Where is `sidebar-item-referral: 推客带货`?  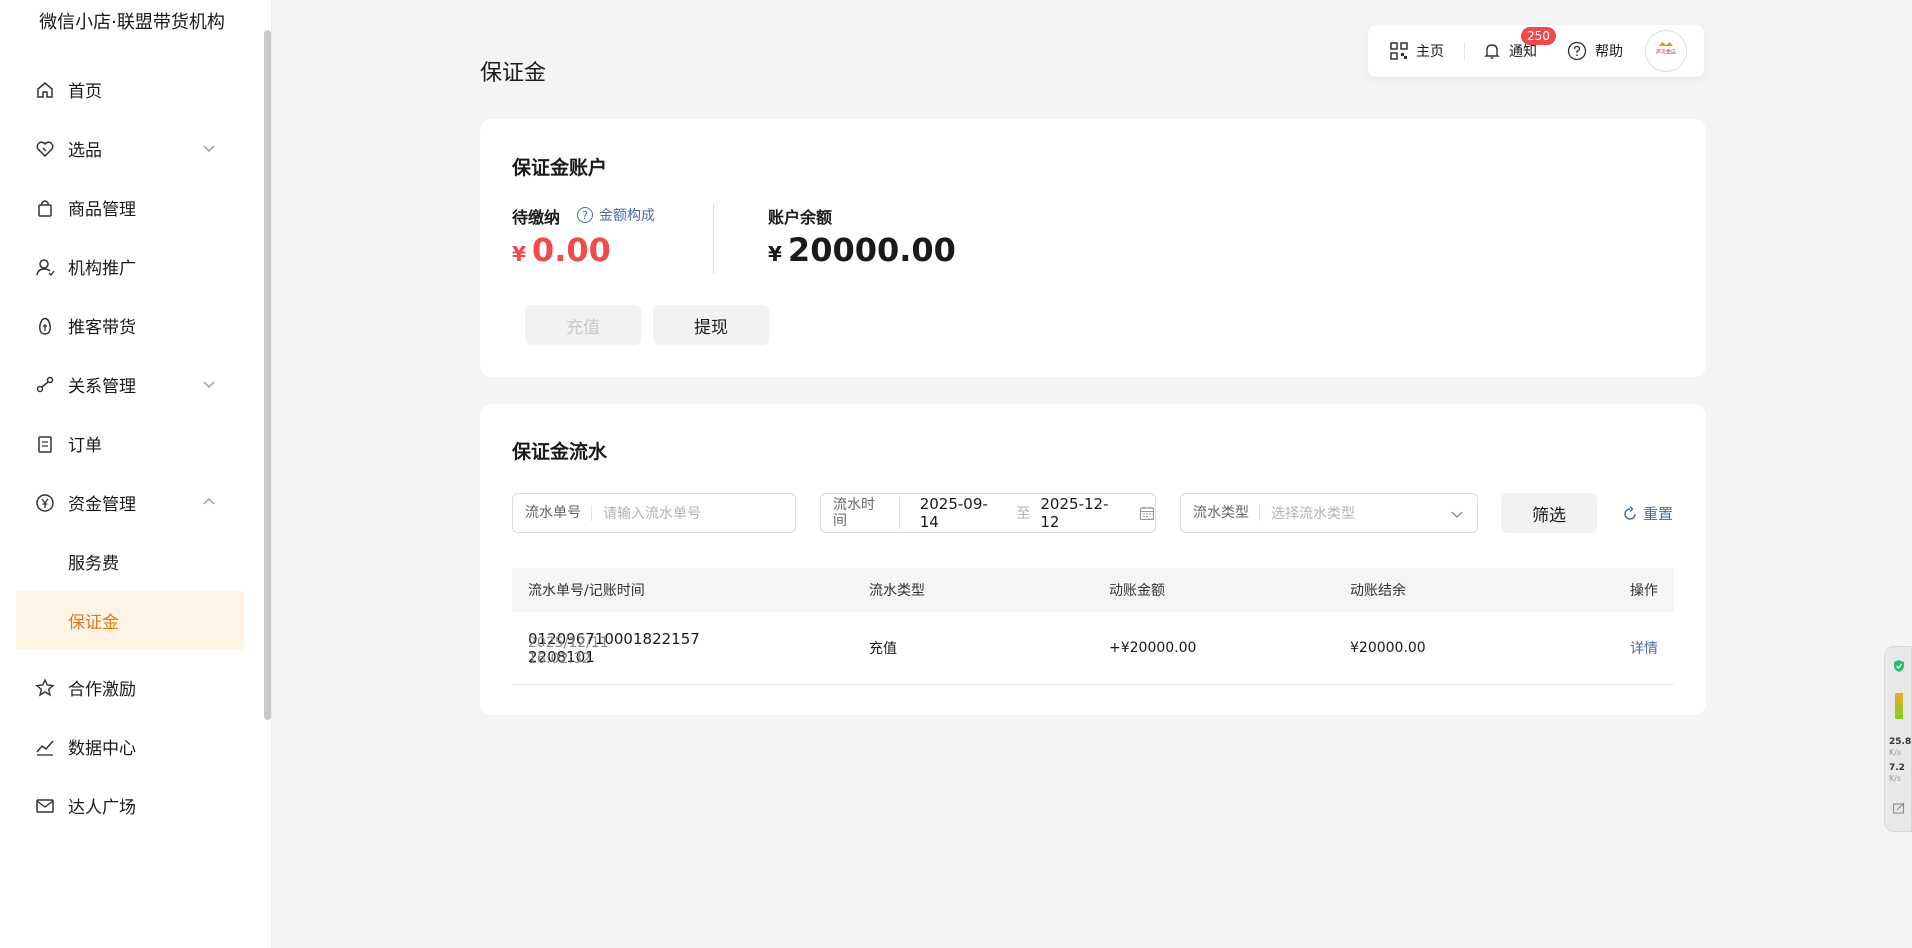 sidebar-item-referral: 推客带货 is located at coordinates (132, 325).